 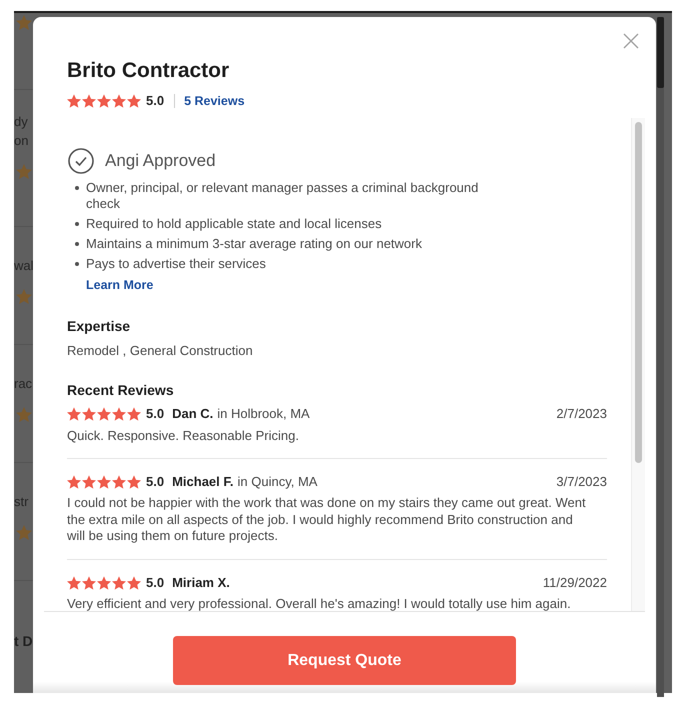 What do you see at coordinates (327, 519) in the screenshot?
I see `review-text: I could not be happier with the work that was done on my stairs they came out great. Went the extra mile on all aspects of the job. I would highly recommend Brito construction and will be using them on future projects.` at bounding box center [327, 519].